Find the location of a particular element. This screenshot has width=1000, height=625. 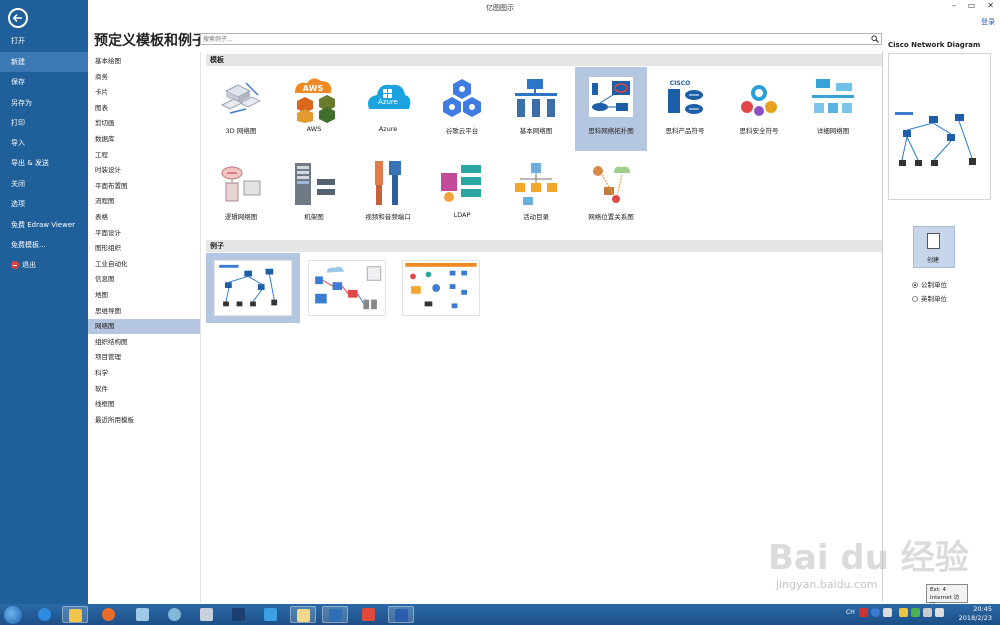

category-item: 时装设计 is located at coordinates (144, 170).